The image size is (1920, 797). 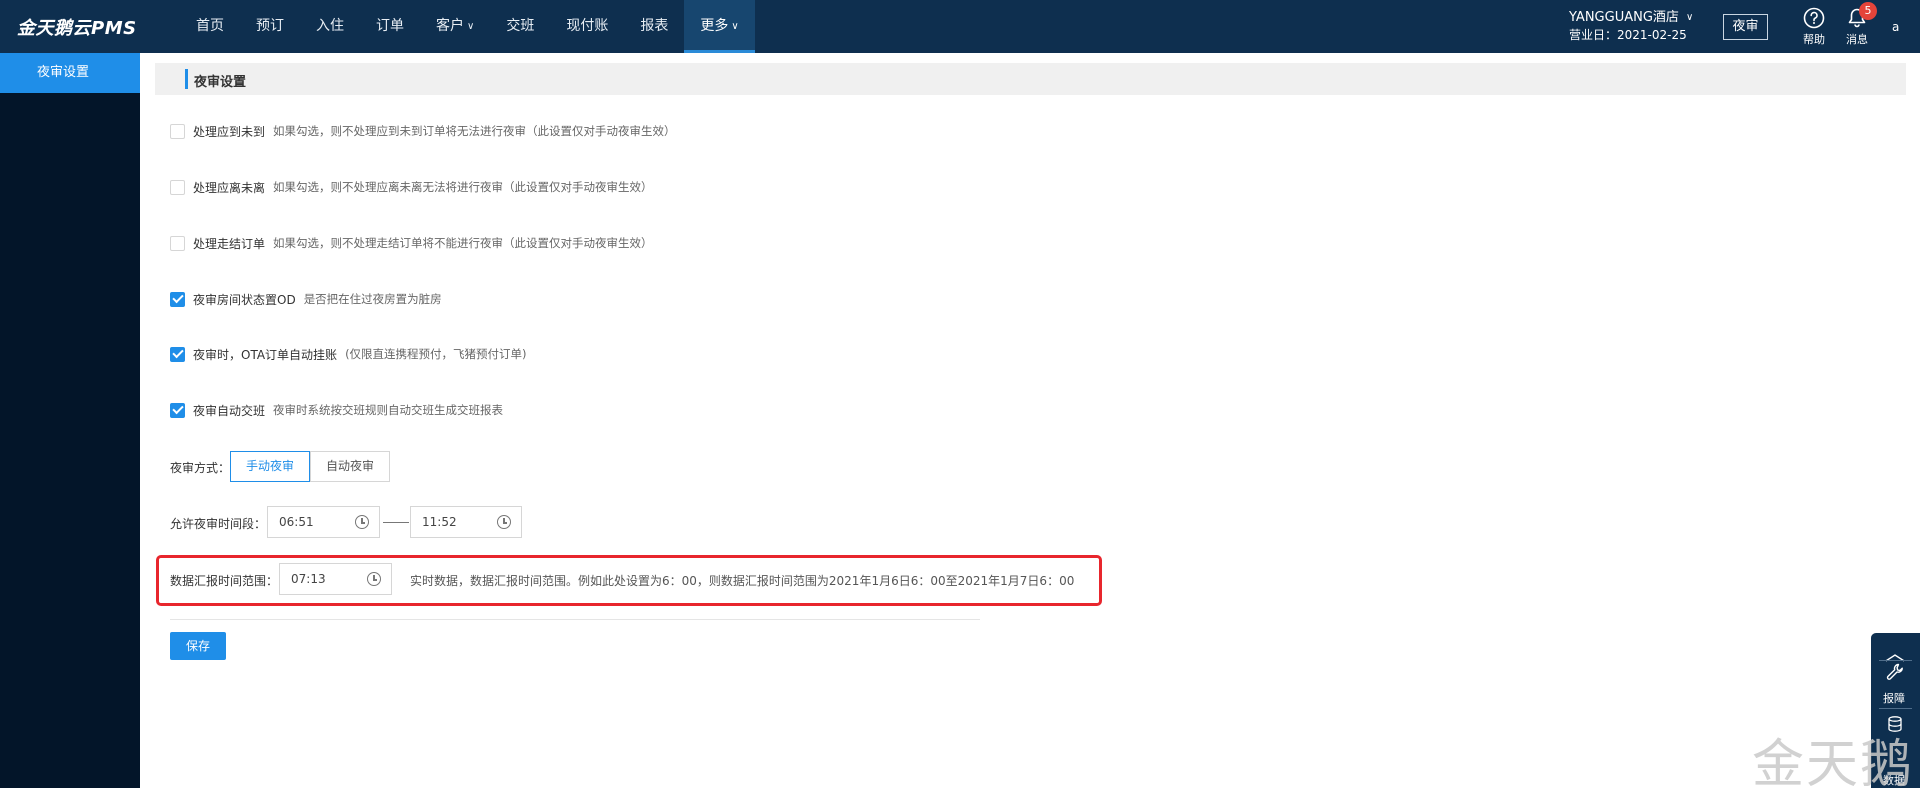 I want to click on option-label: 夜审房间状态置OD, so click(x=244, y=299).